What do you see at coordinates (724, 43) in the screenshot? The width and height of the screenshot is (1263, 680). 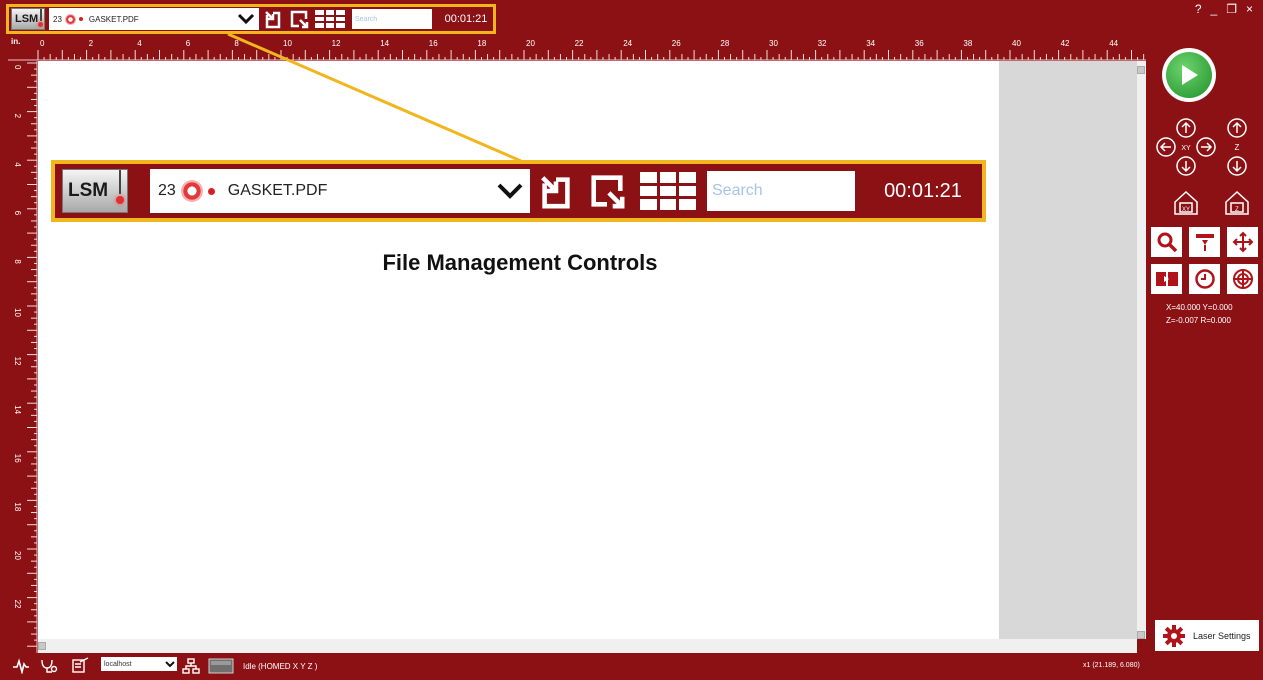 I see `ruler-top-label: 28` at bounding box center [724, 43].